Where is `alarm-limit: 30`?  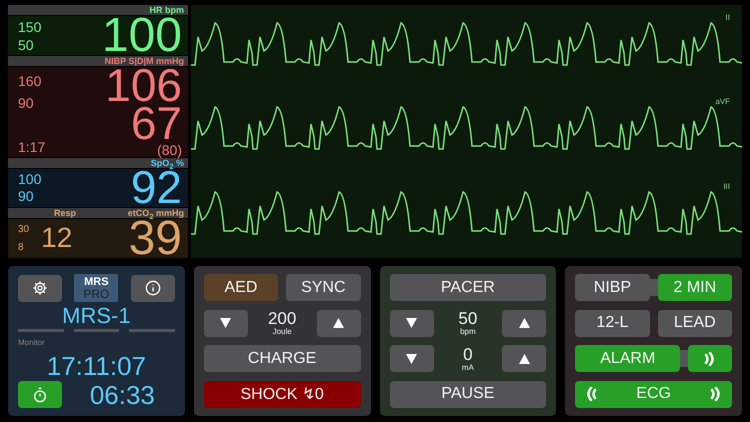
alarm-limit: 30 is located at coordinates (24, 229).